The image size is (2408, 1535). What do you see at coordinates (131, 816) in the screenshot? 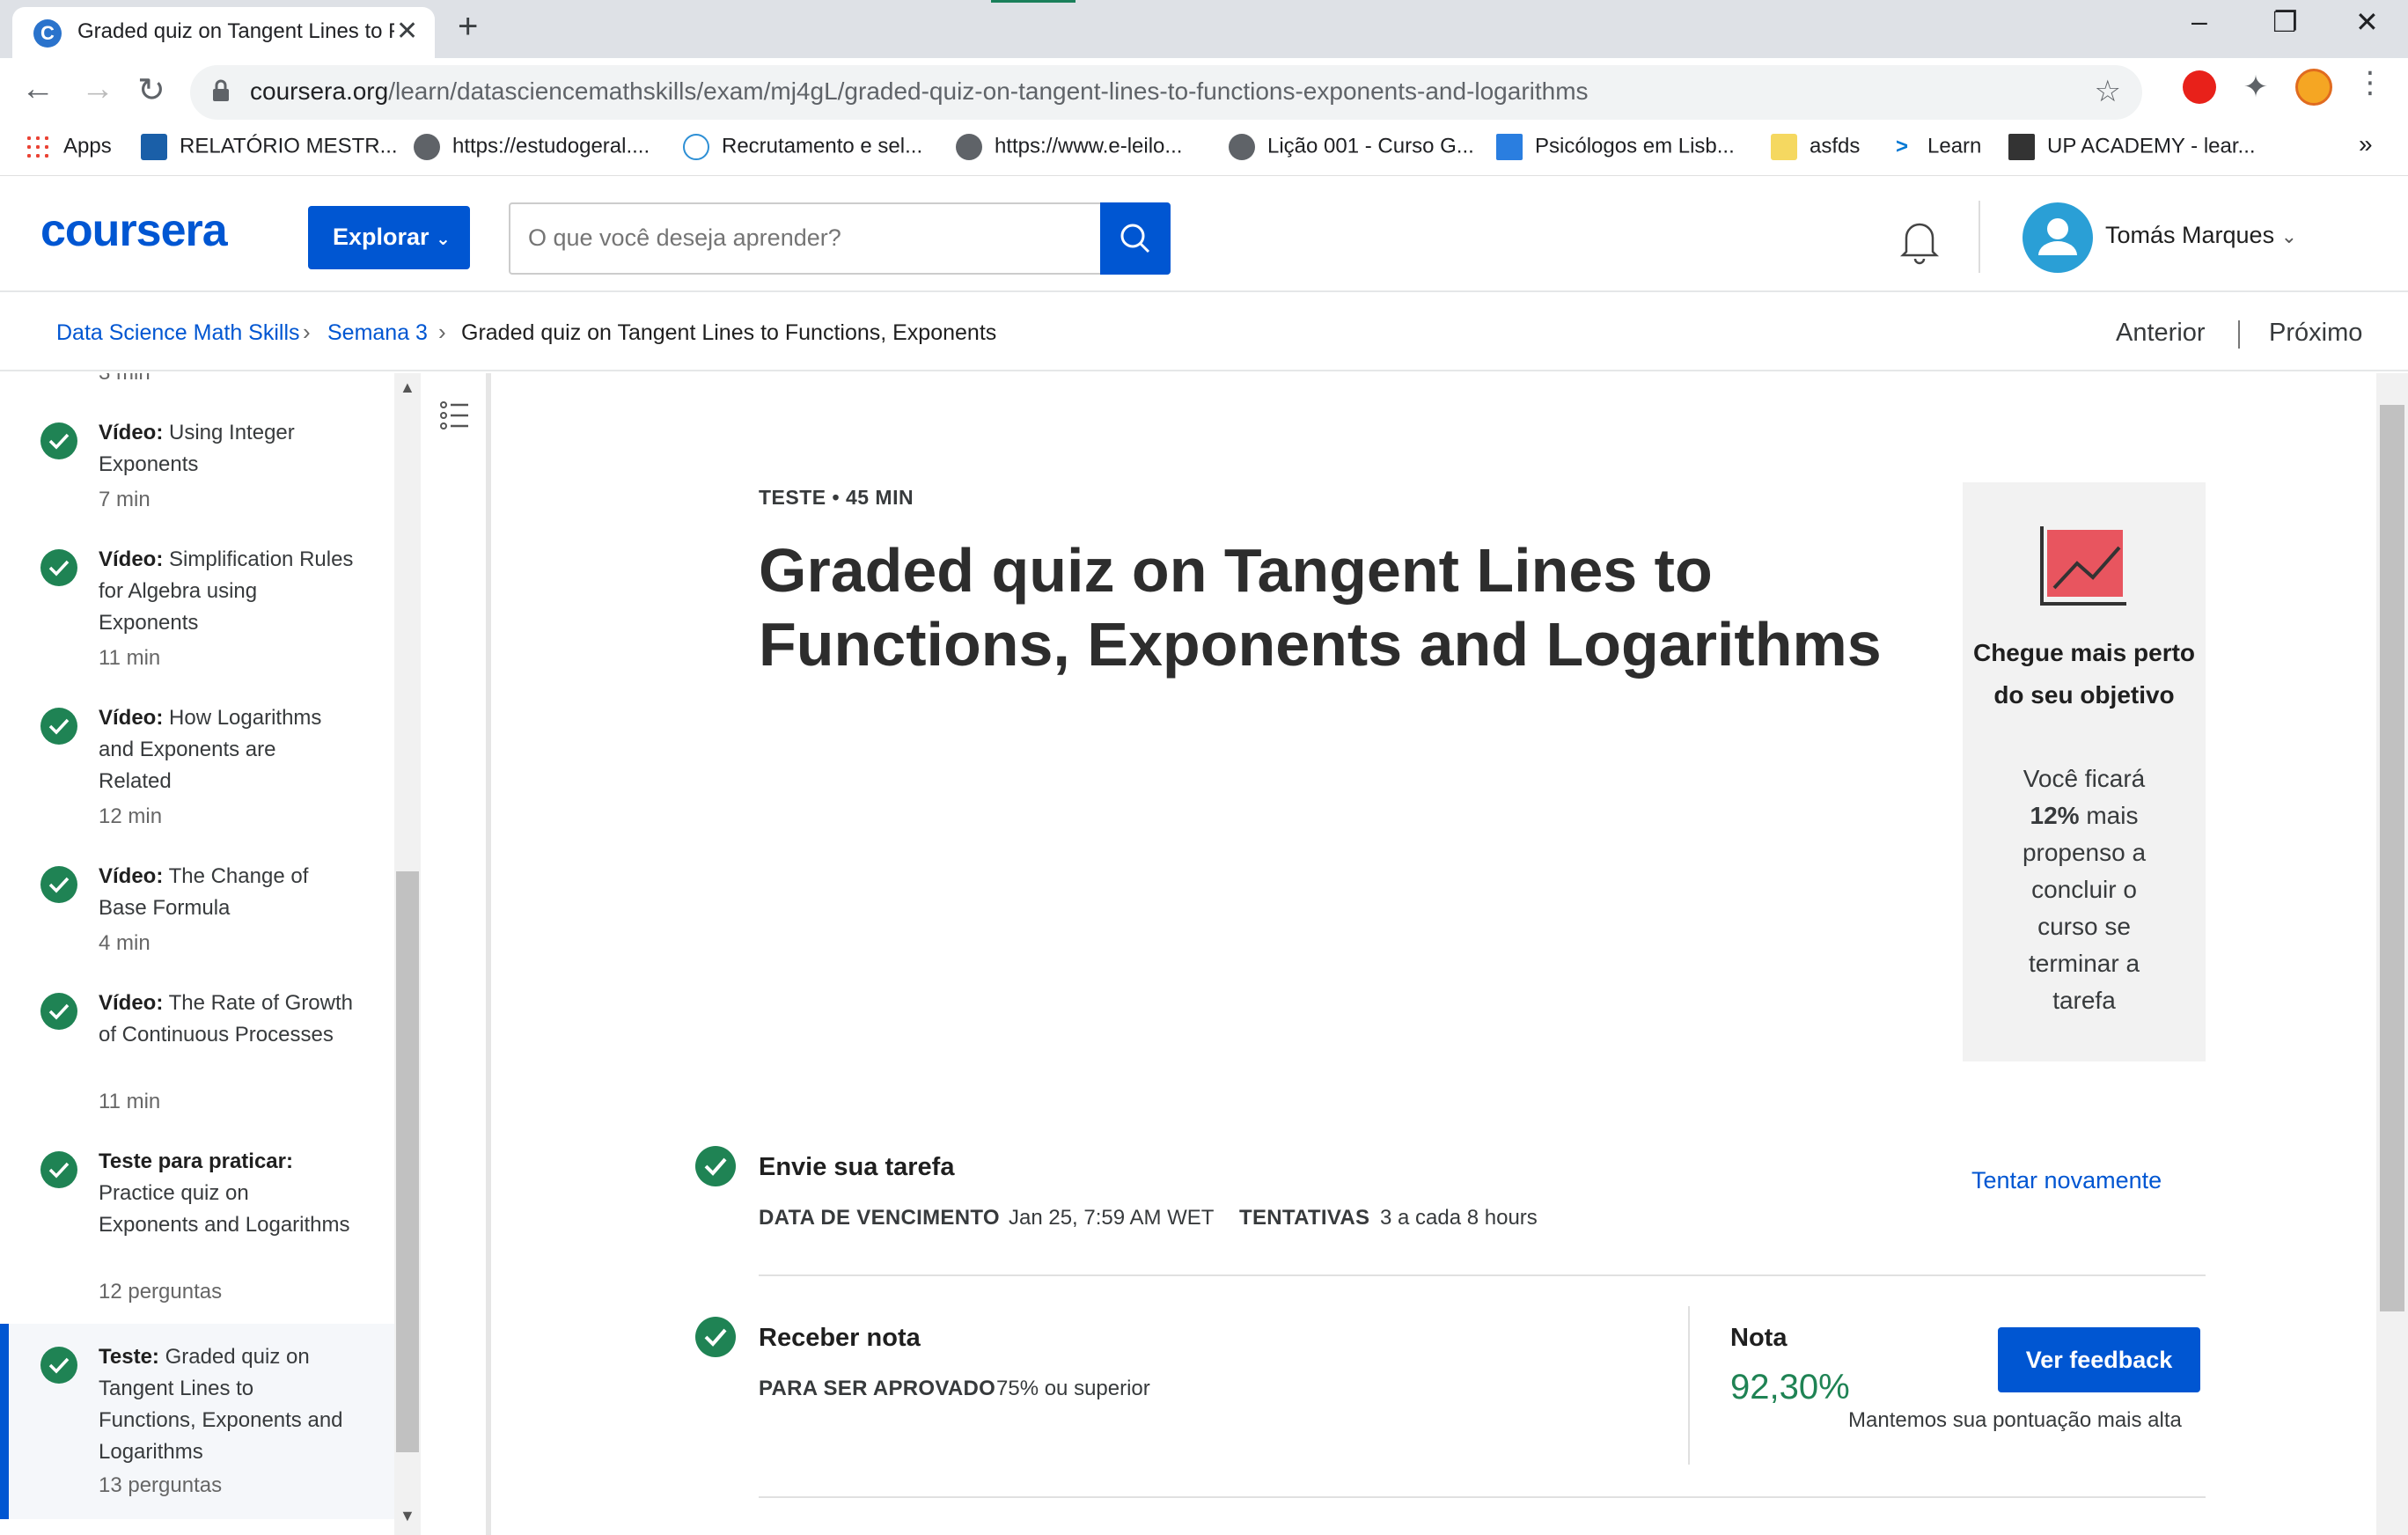
I see `item-duration: 12 min` at bounding box center [131, 816].